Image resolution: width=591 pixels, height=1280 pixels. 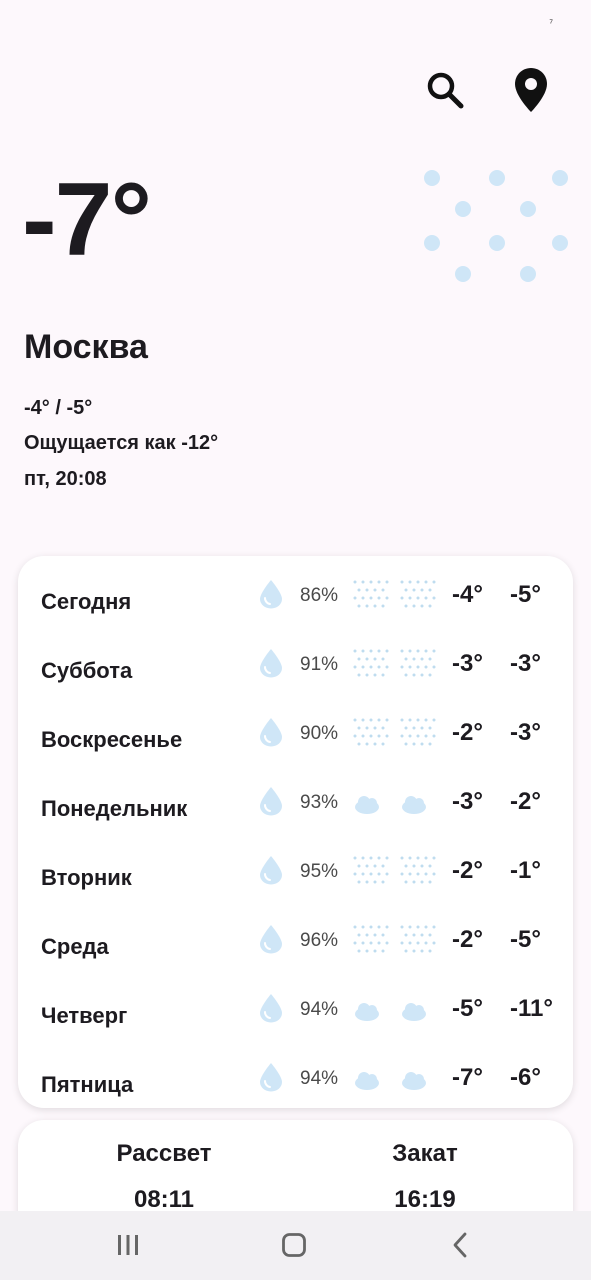 What do you see at coordinates (319, 595) in the screenshot?
I see `forecast-humidity: 86%` at bounding box center [319, 595].